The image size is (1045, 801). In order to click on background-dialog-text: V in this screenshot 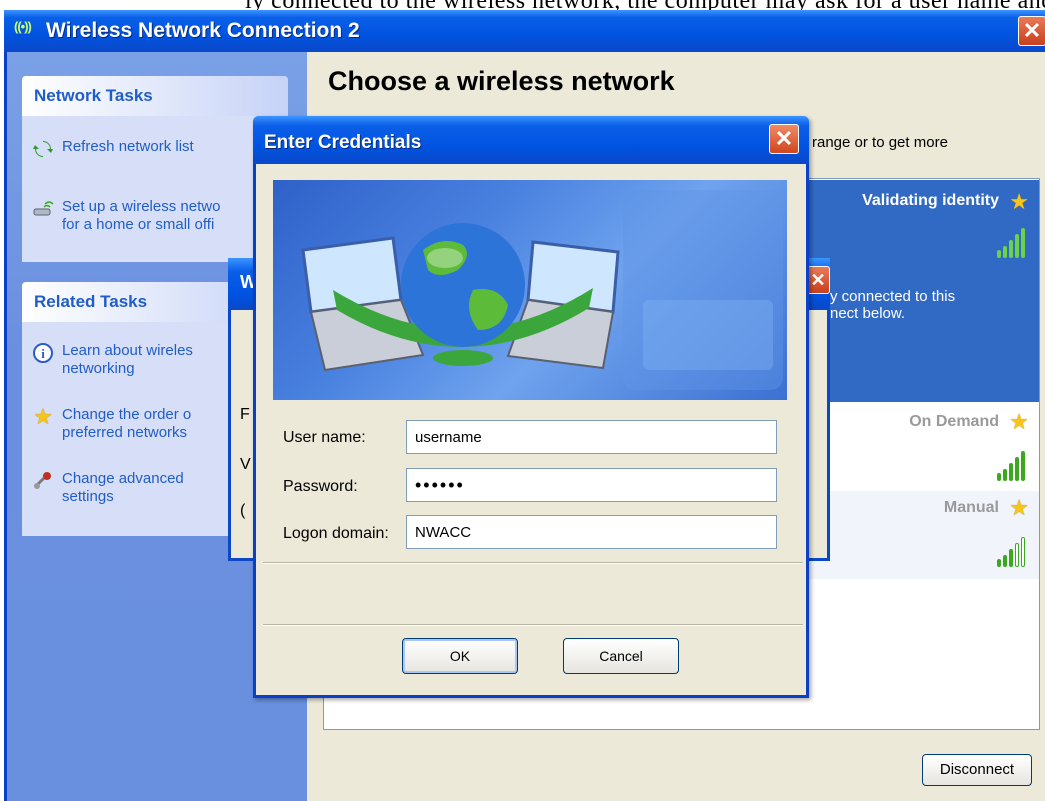, I will do `click(245, 464)`.